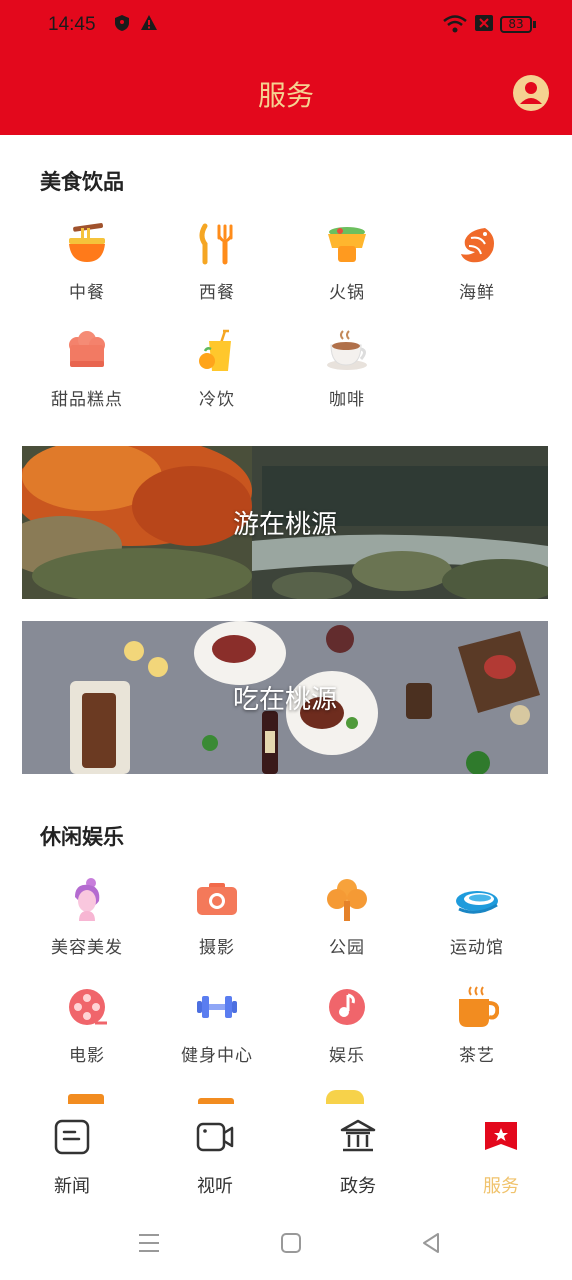 Image resolution: width=572 pixels, height=1280 pixels. What do you see at coordinates (217, 1056) in the screenshot?
I see `service-item-label: 健身中心` at bounding box center [217, 1056].